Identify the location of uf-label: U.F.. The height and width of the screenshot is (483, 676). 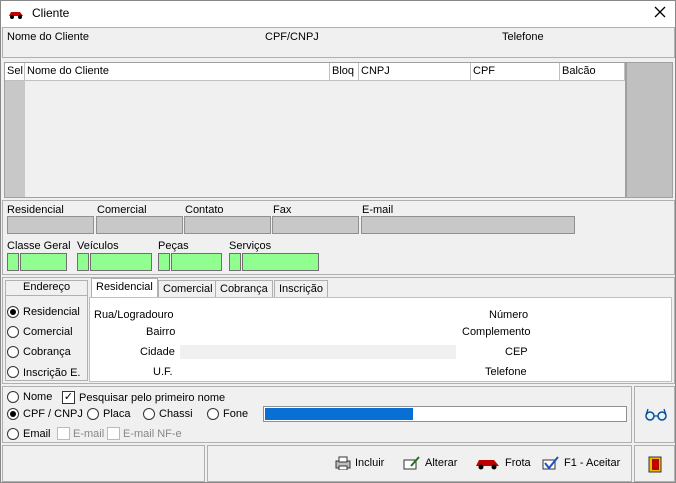
(163, 372).